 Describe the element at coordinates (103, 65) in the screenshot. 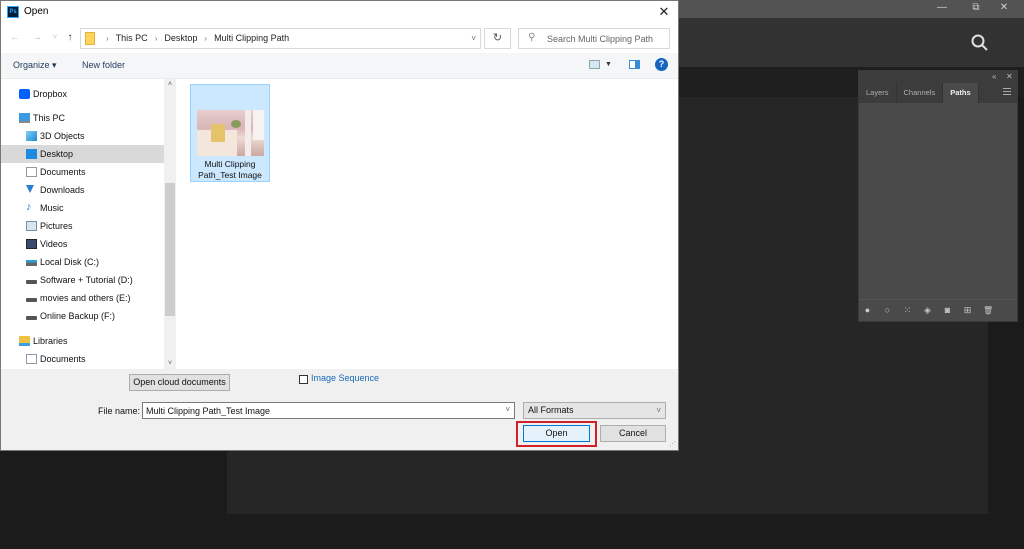

I see `new-folder-button: New folder` at that location.